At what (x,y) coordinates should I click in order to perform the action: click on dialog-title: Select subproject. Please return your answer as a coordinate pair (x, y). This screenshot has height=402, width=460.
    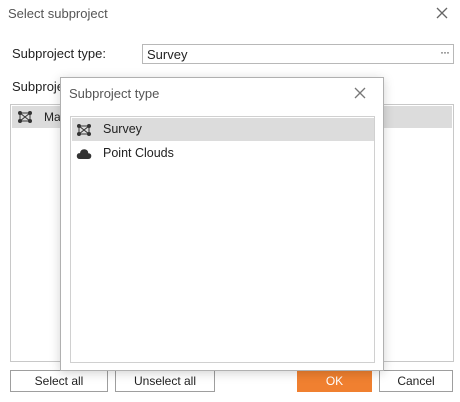
    Looking at the image, I should click on (58, 13).